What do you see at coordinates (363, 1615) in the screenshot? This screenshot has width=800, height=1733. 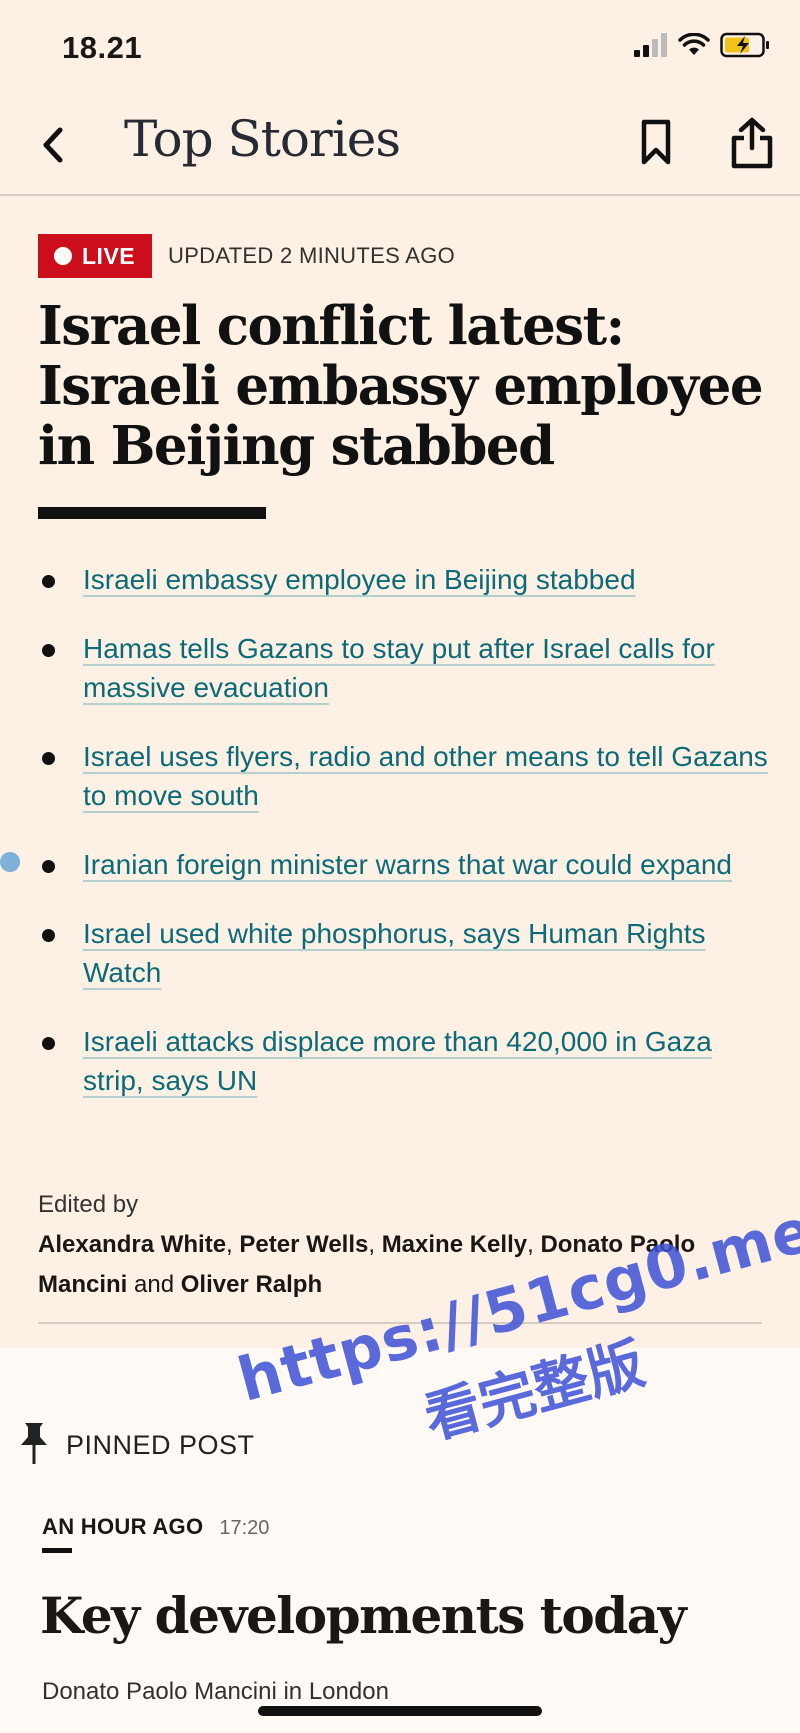 I see `post-title: Key developments today` at bounding box center [363, 1615].